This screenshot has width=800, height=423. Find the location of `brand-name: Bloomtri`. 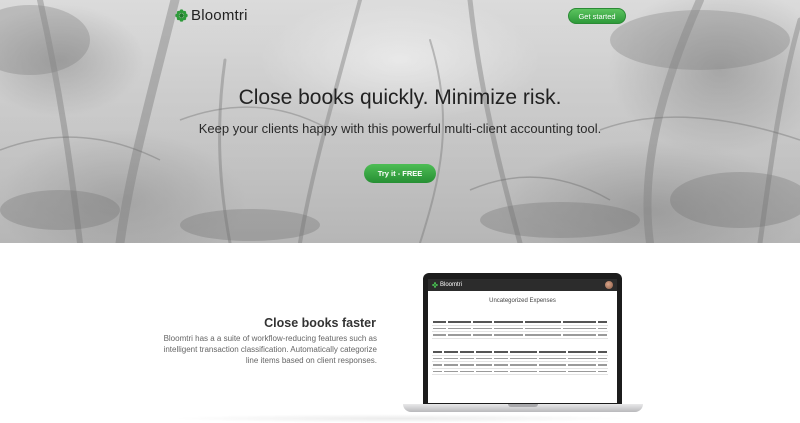

brand-name: Bloomtri is located at coordinates (219, 15).